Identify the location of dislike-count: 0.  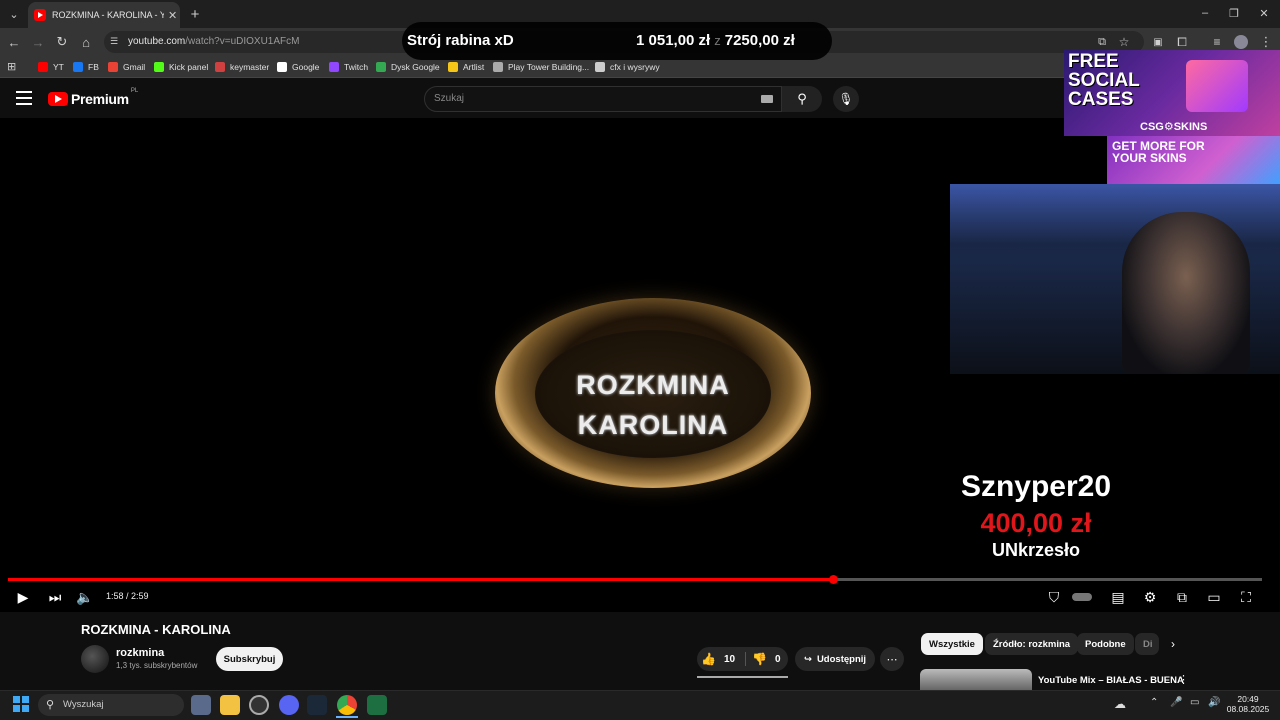
(777, 659).